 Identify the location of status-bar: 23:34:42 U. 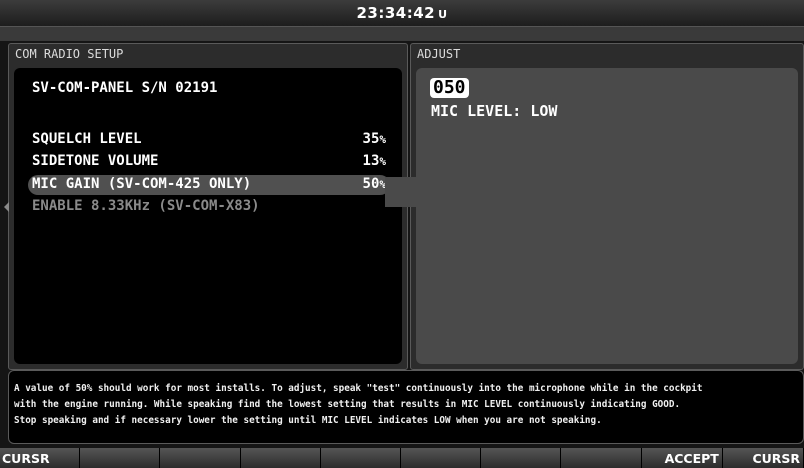
(402, 13).